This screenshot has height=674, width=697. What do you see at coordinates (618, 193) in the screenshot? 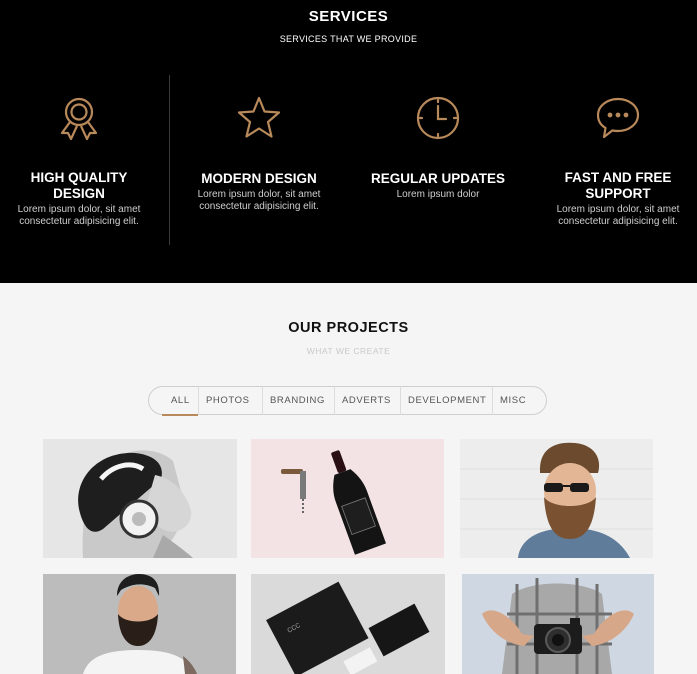
I see `service-title-line: SUPPORT` at bounding box center [618, 193].